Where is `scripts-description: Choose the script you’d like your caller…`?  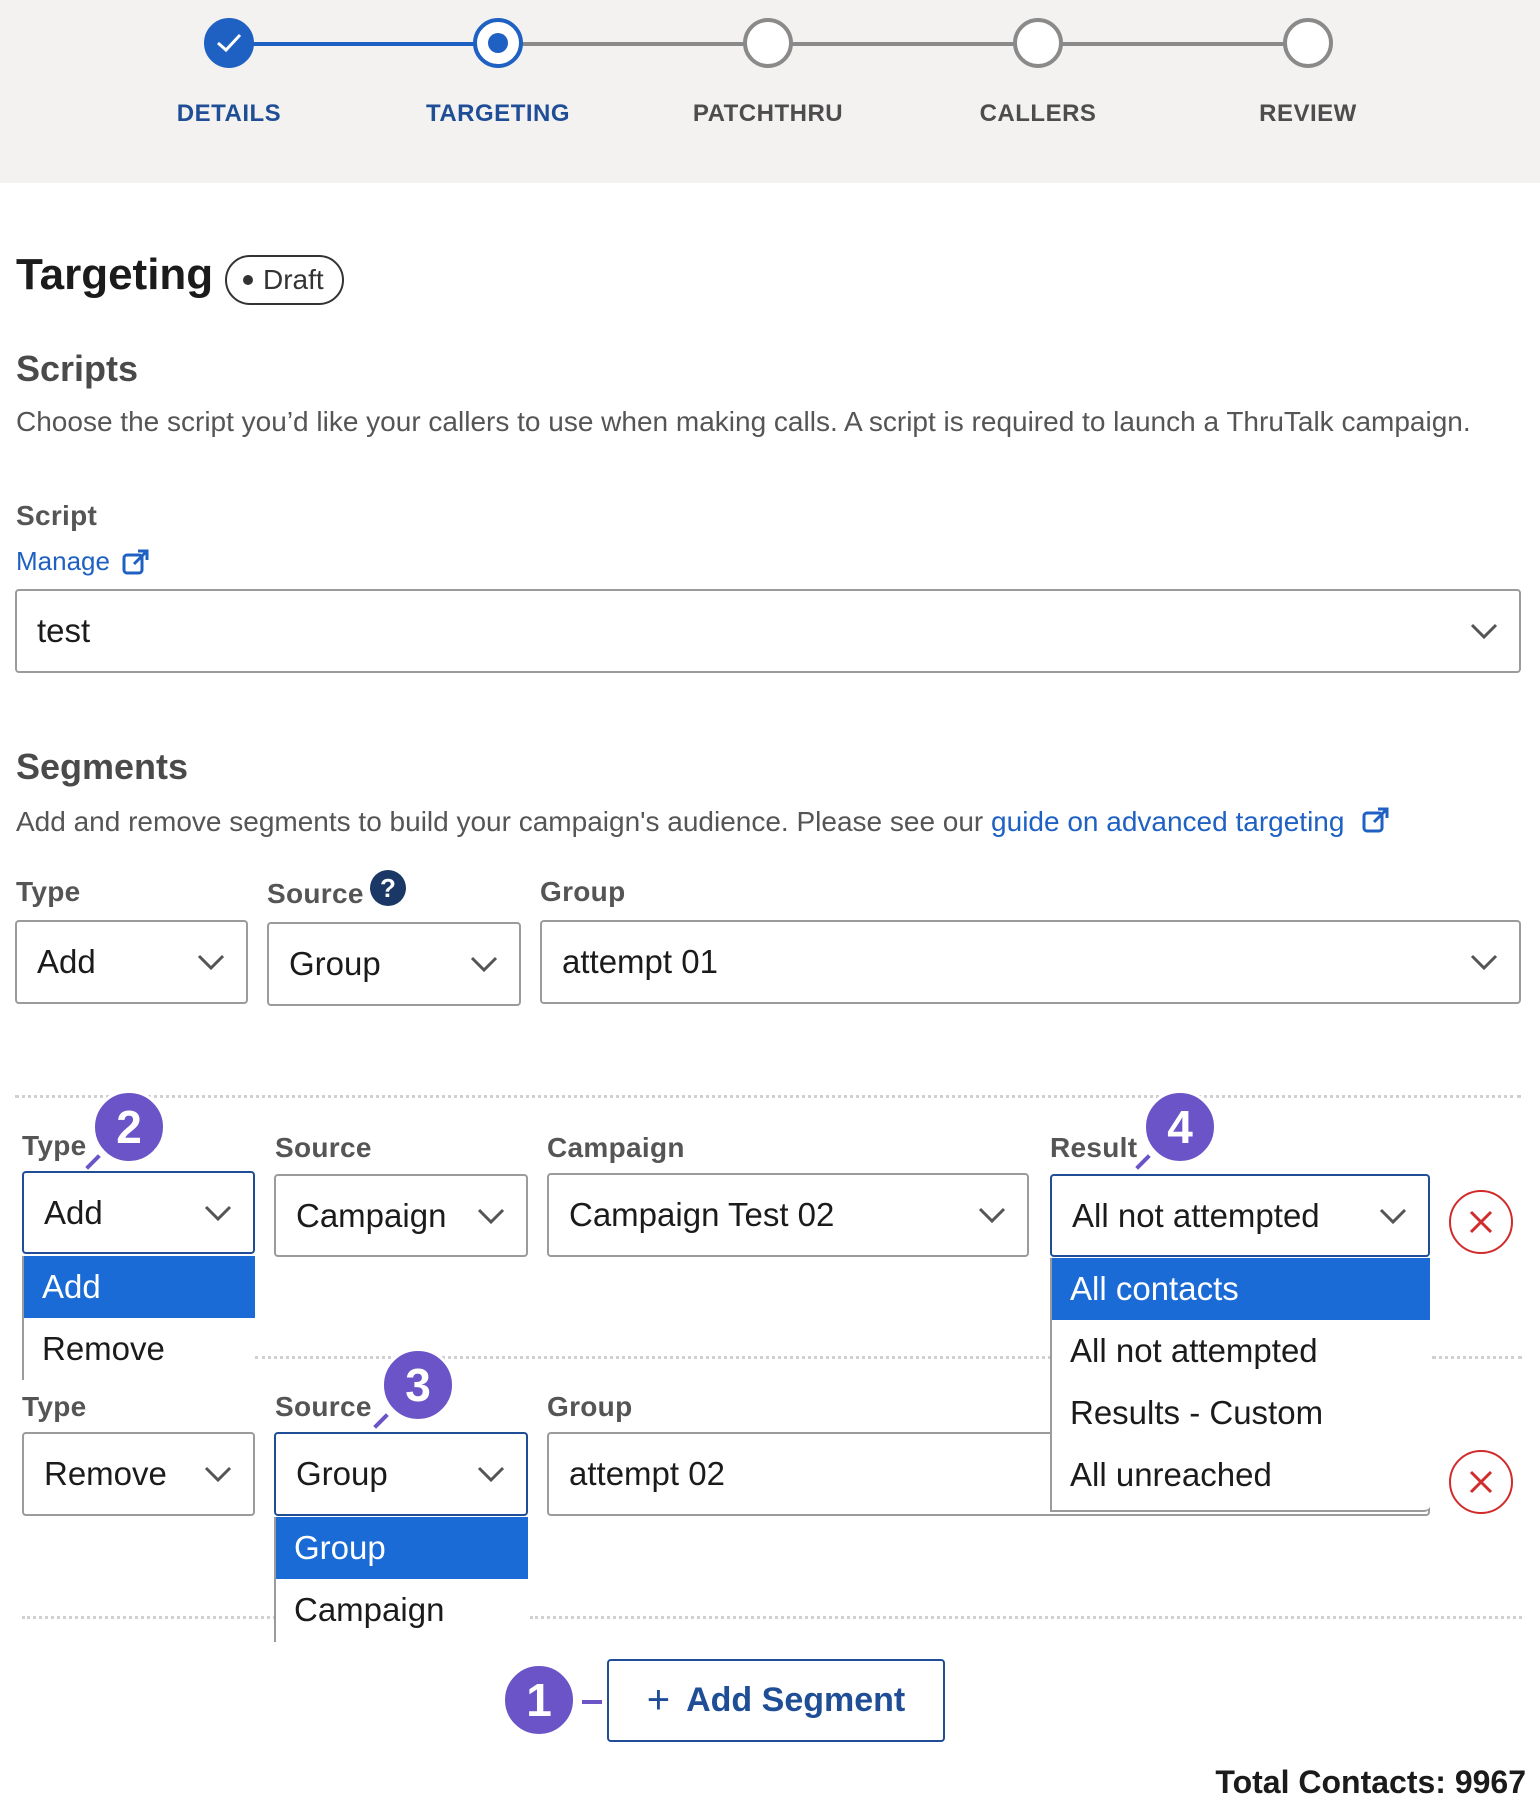 scripts-description: Choose the script you’d like your caller… is located at coordinates (743, 421).